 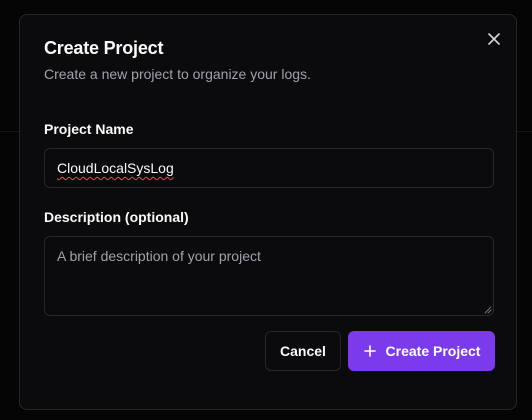 I want to click on cancel-button-label: Cancel, so click(x=303, y=351).